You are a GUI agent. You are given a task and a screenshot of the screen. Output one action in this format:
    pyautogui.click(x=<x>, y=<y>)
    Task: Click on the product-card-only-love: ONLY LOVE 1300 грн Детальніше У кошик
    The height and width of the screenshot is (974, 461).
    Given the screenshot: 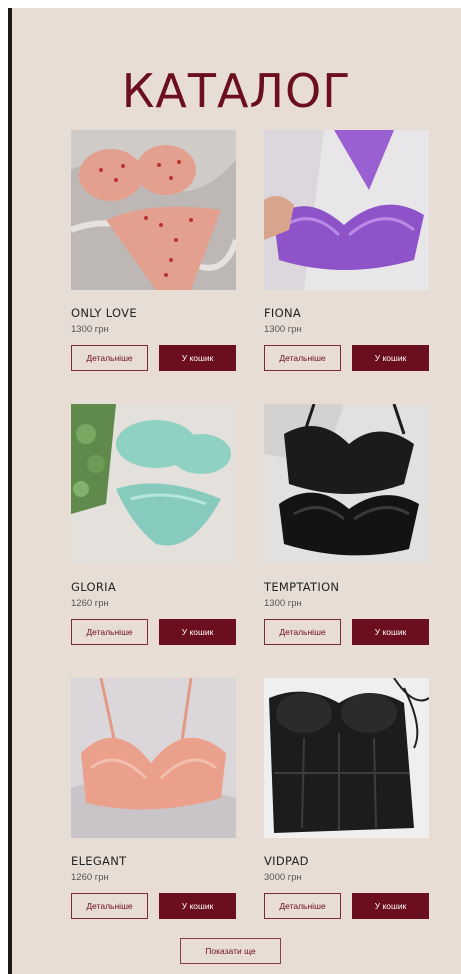 What is the action you would take?
    pyautogui.click(x=153, y=250)
    